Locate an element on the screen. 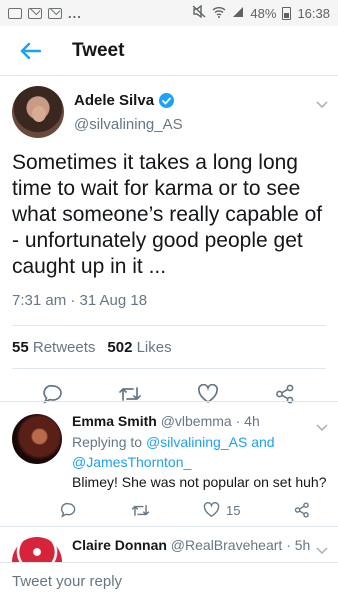 The height and width of the screenshot is (600, 338). like-label: Likes is located at coordinates (154, 347).